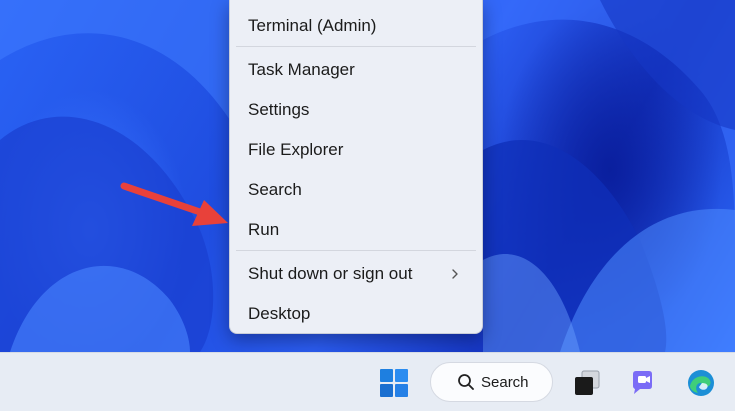 This screenshot has height=411, width=735. I want to click on menu-item-label: Shut down or sign out, so click(330, 273).